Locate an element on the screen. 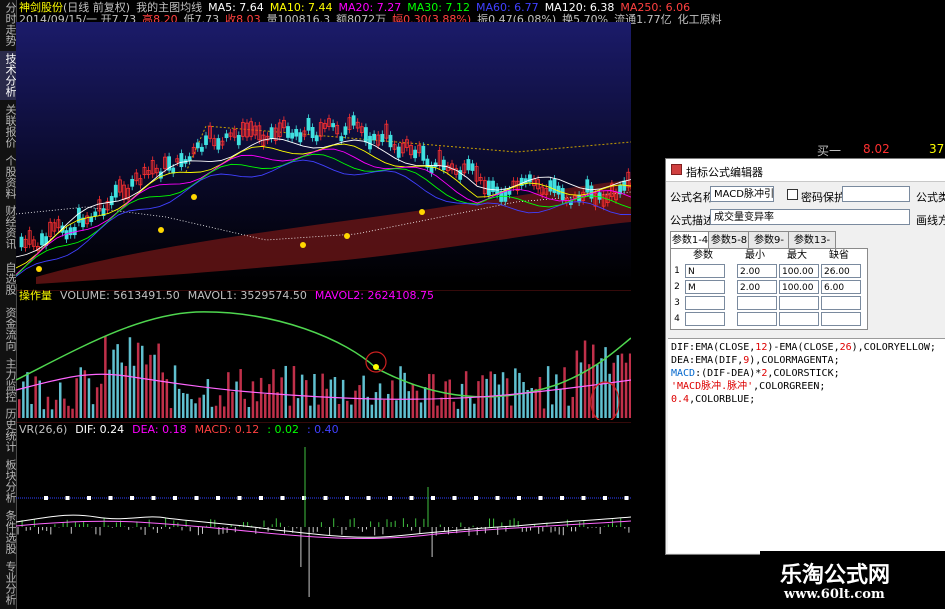 This screenshot has height=609, width=945. param-def-cell: 6.00 is located at coordinates (841, 287).